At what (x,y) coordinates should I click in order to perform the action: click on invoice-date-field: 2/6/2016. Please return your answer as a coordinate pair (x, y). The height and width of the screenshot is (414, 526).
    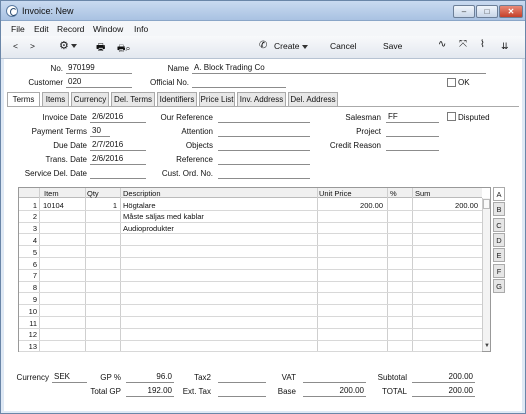
    Looking at the image, I should click on (118, 117).